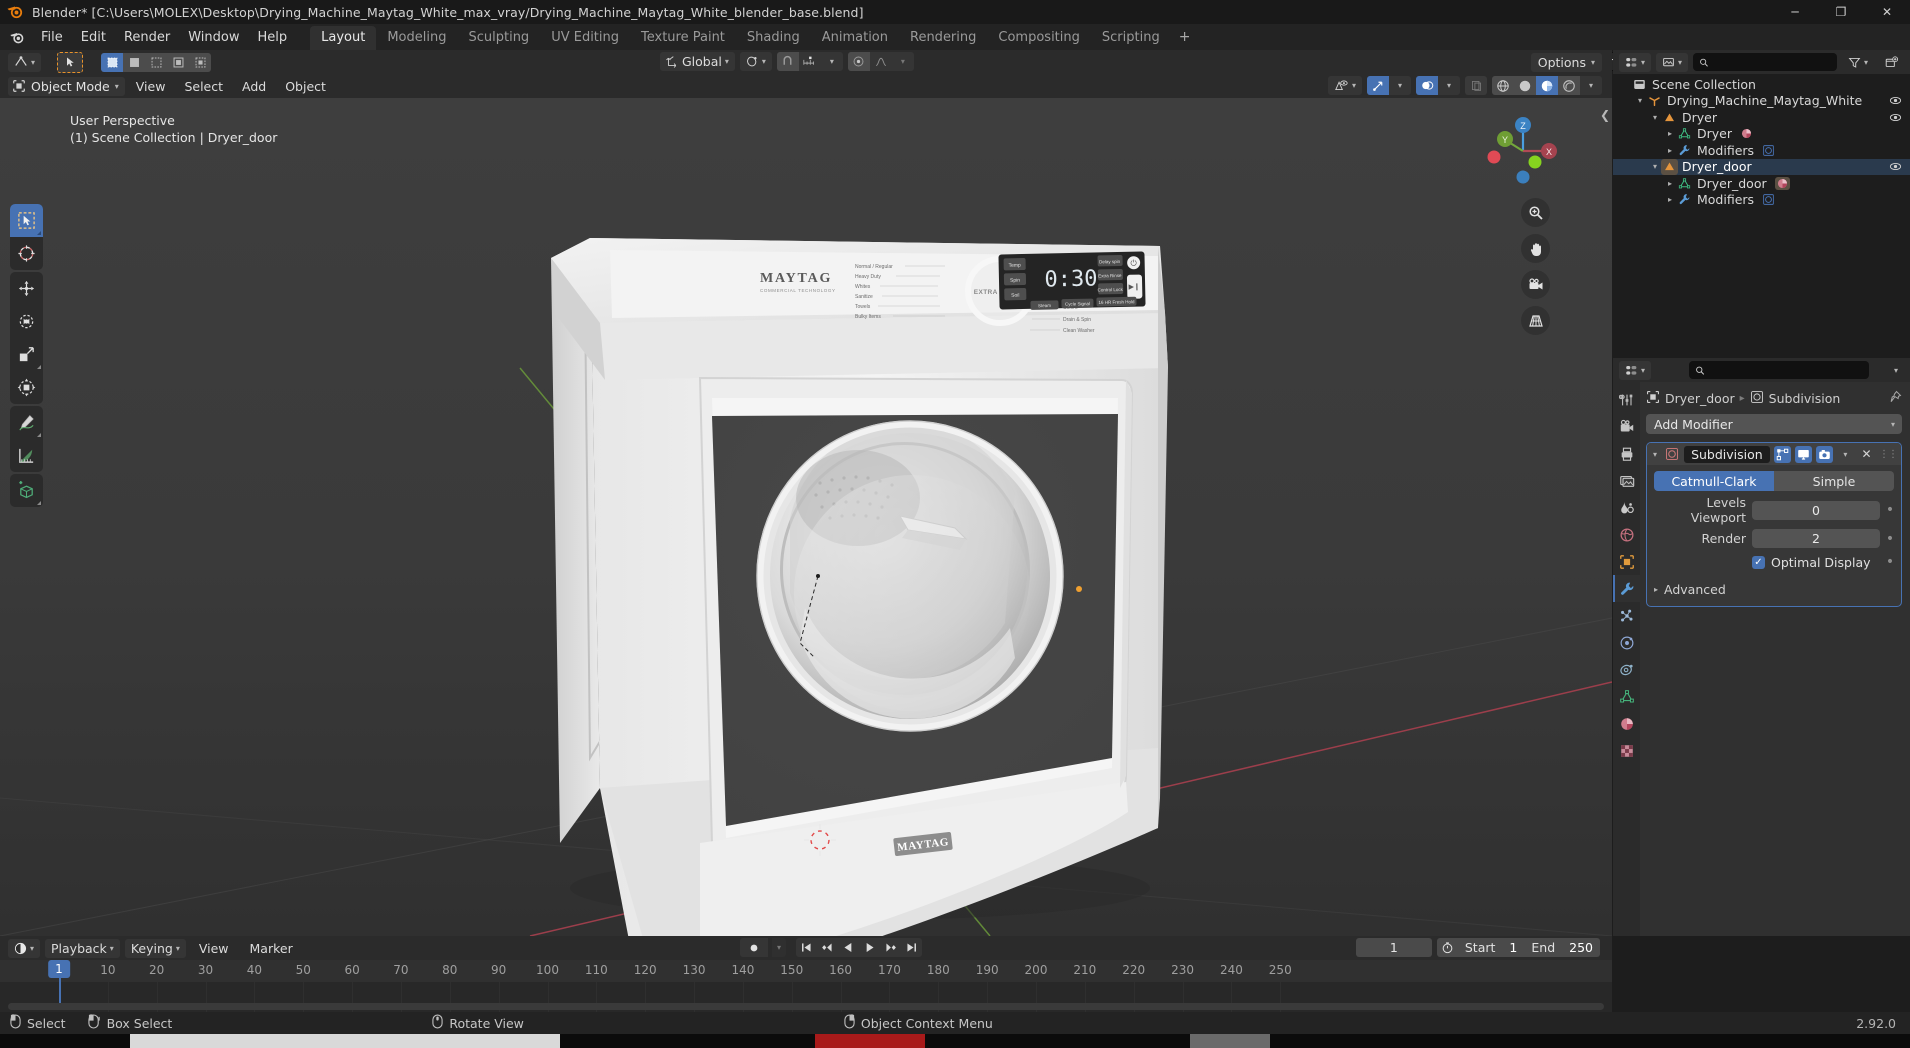  I want to click on breadcrumb-object: Dryer_door, so click(1700, 398).